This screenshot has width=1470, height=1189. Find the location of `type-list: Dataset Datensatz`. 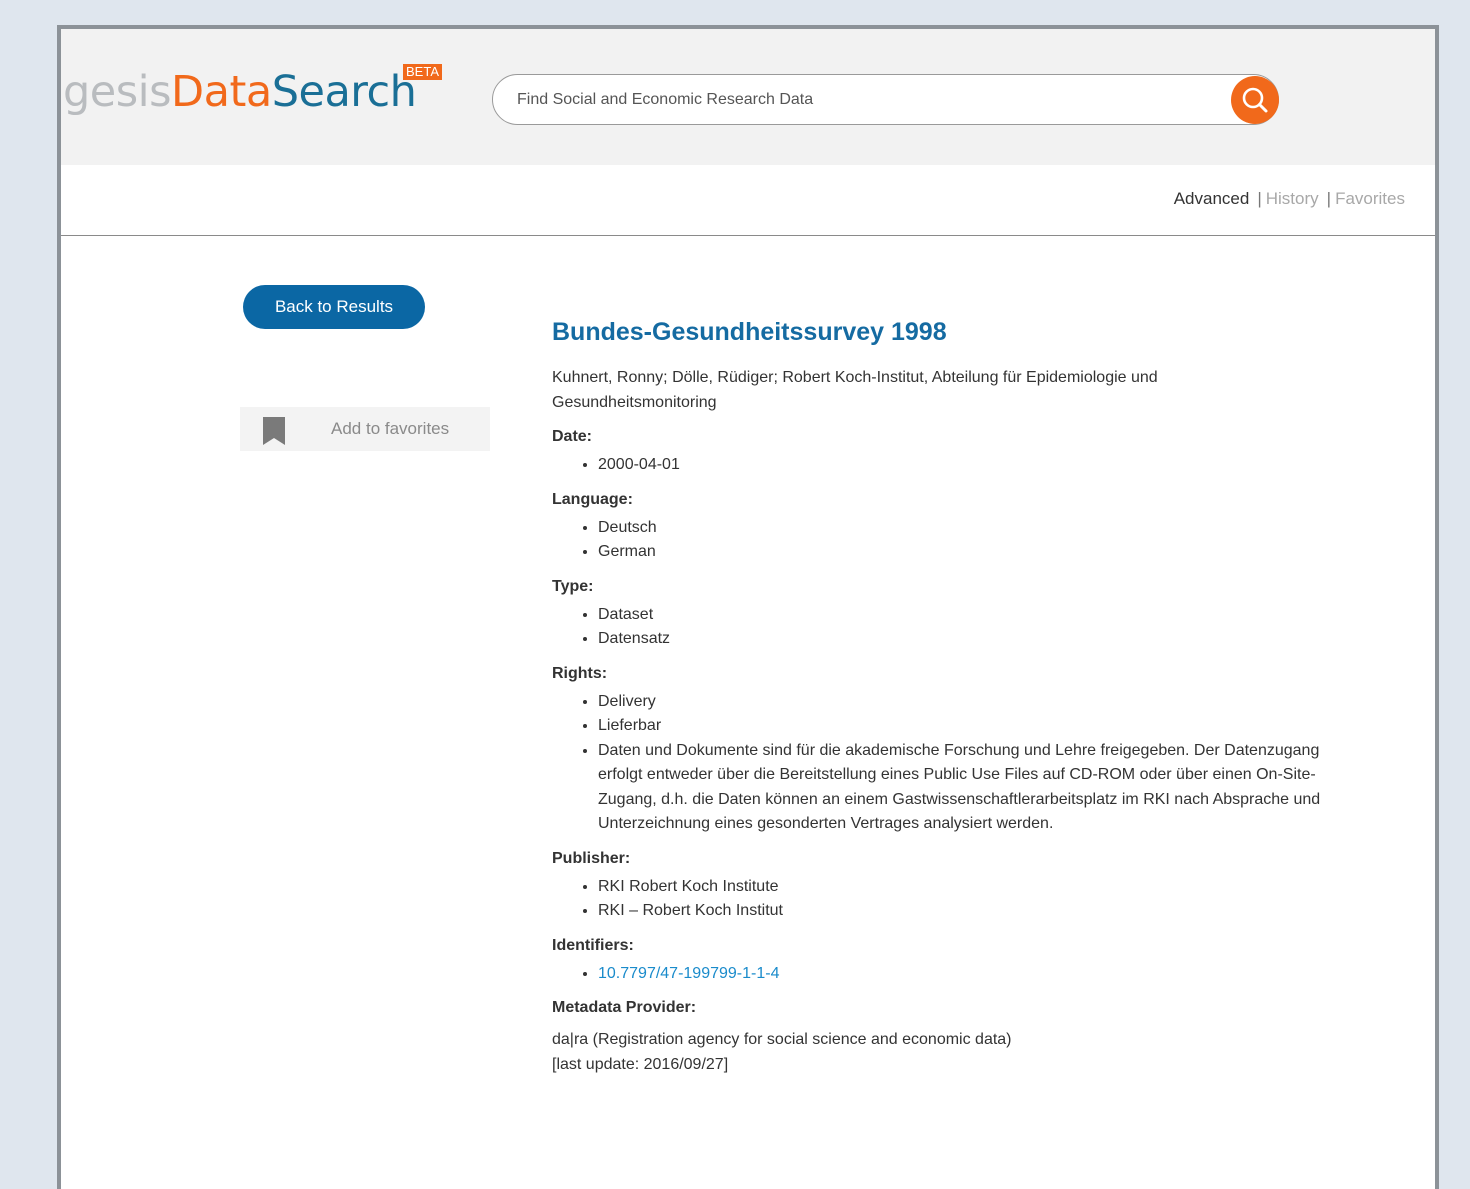

type-list: Dataset Datensatz is located at coordinates (937, 627).